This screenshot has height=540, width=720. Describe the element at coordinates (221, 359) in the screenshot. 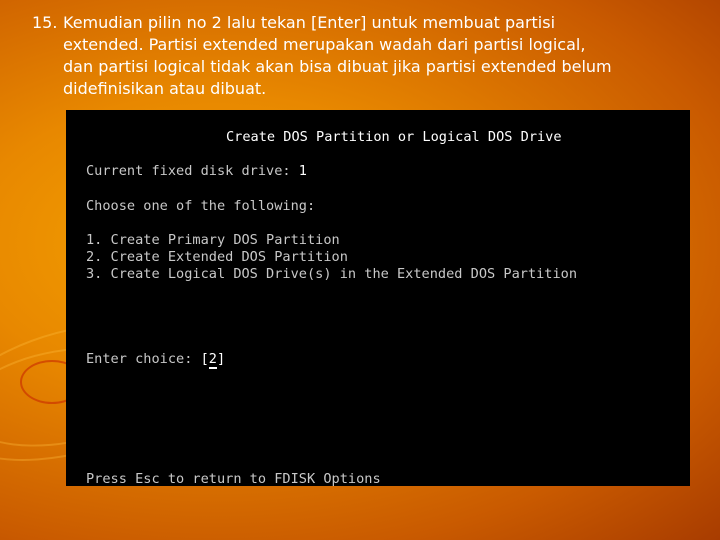

I see `choice-bracket-close: ]` at that location.